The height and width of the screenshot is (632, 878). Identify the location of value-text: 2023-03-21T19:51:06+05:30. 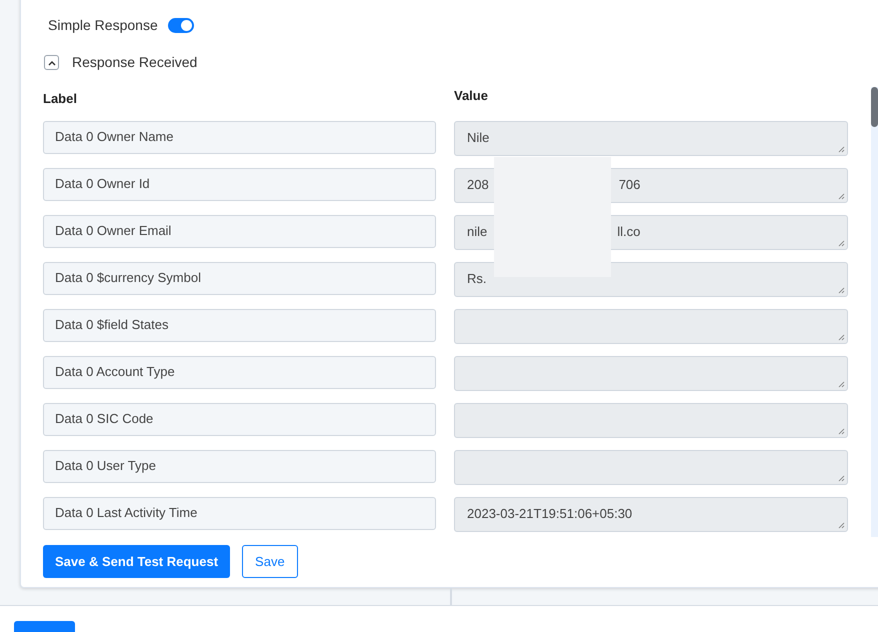
(549, 514).